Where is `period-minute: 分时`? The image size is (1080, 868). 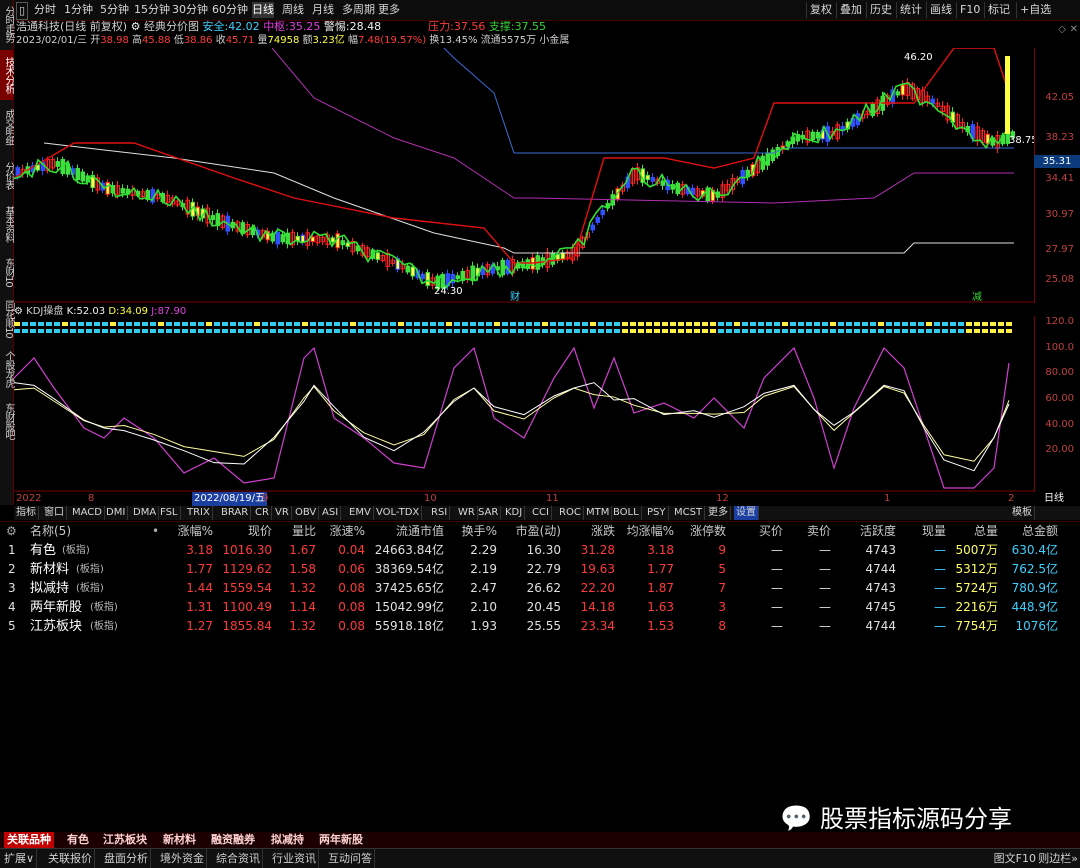 period-minute: 分时 is located at coordinates (45, 10).